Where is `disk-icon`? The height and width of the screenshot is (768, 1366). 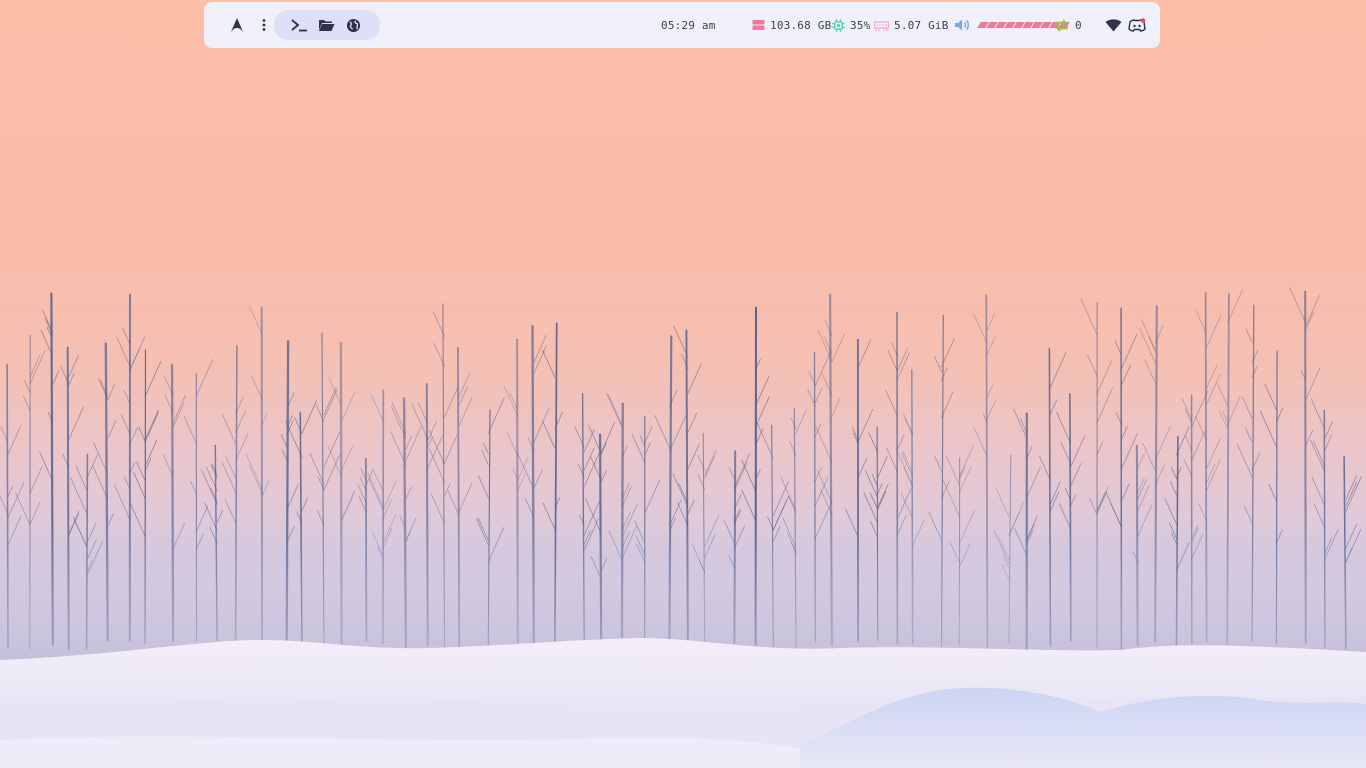 disk-icon is located at coordinates (758, 25).